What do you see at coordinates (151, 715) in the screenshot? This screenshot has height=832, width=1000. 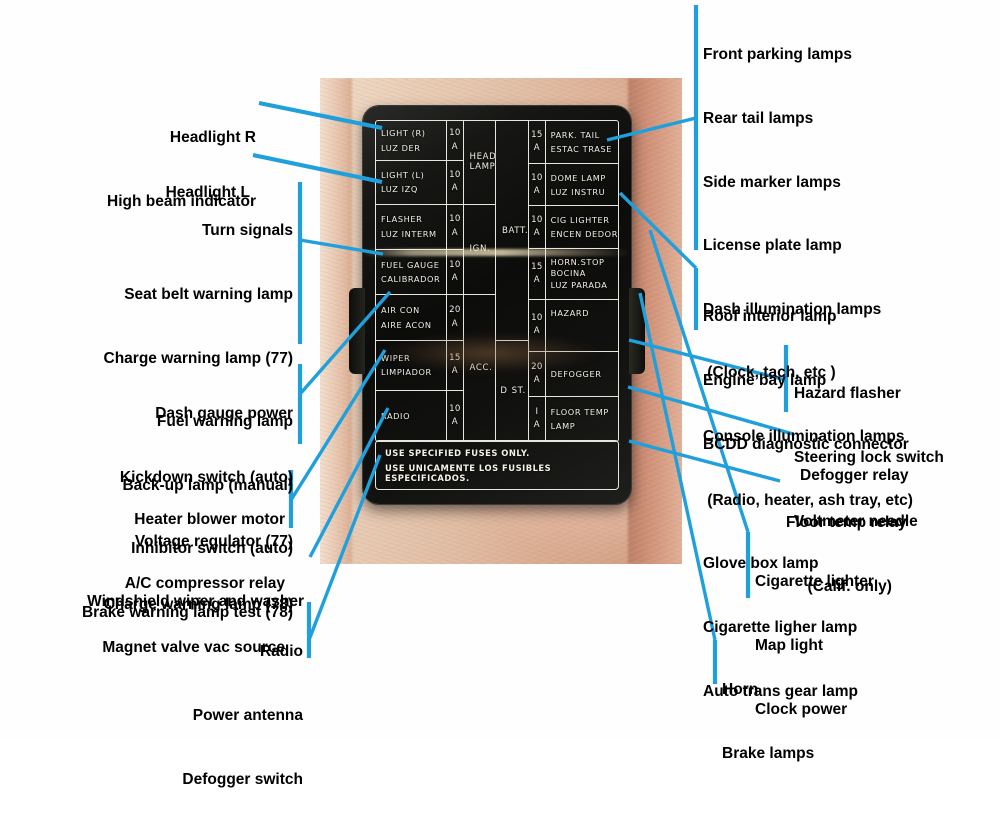 I see `callout-radio-group: Radio Power antenna Defogger switch` at bounding box center [151, 715].